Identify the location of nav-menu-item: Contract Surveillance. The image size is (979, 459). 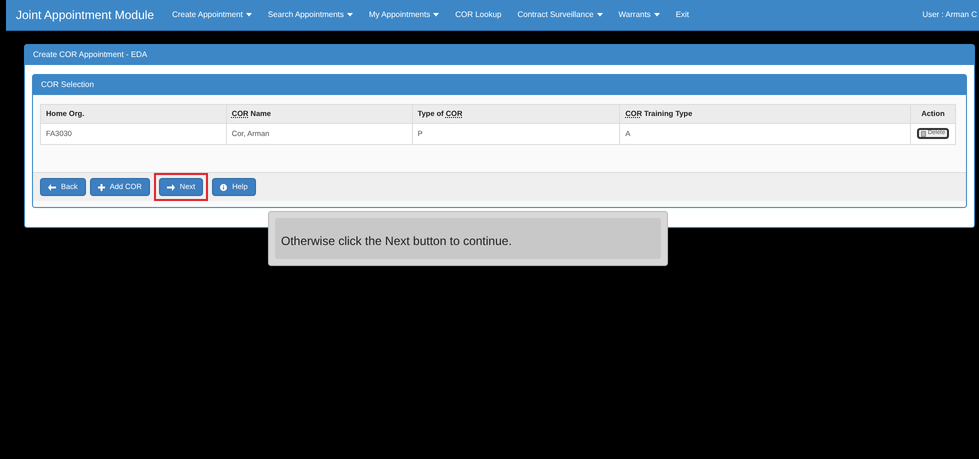
(560, 15).